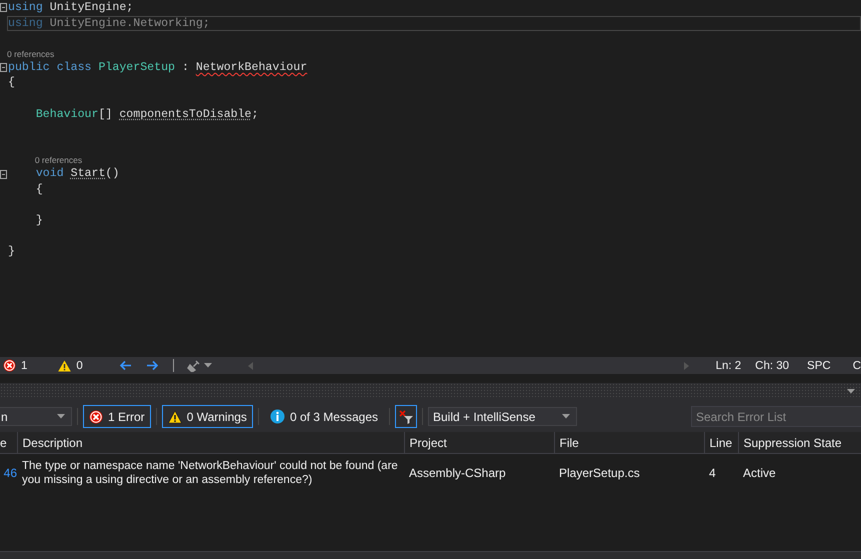 This screenshot has width=861, height=559. I want to click on code-line: public class PlayerSetup : NetworkBehaviour, so click(157, 68).